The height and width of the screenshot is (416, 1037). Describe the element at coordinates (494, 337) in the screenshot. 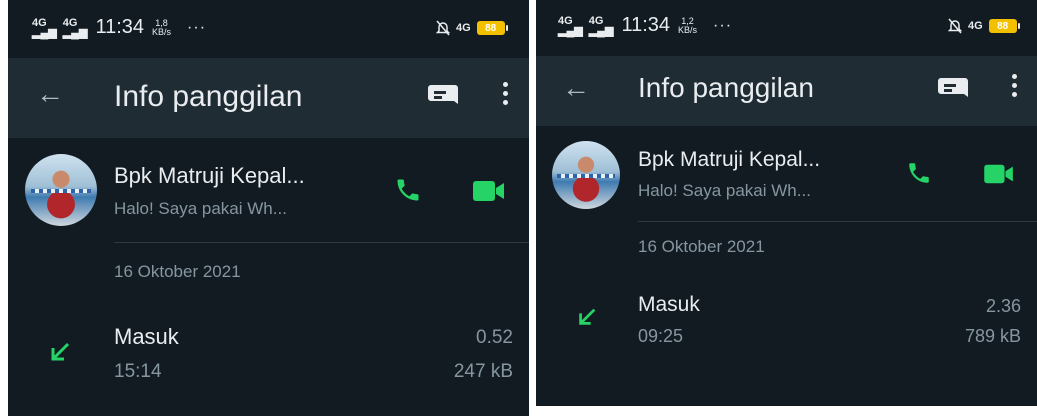

I see `call-duration: 0.52` at that location.